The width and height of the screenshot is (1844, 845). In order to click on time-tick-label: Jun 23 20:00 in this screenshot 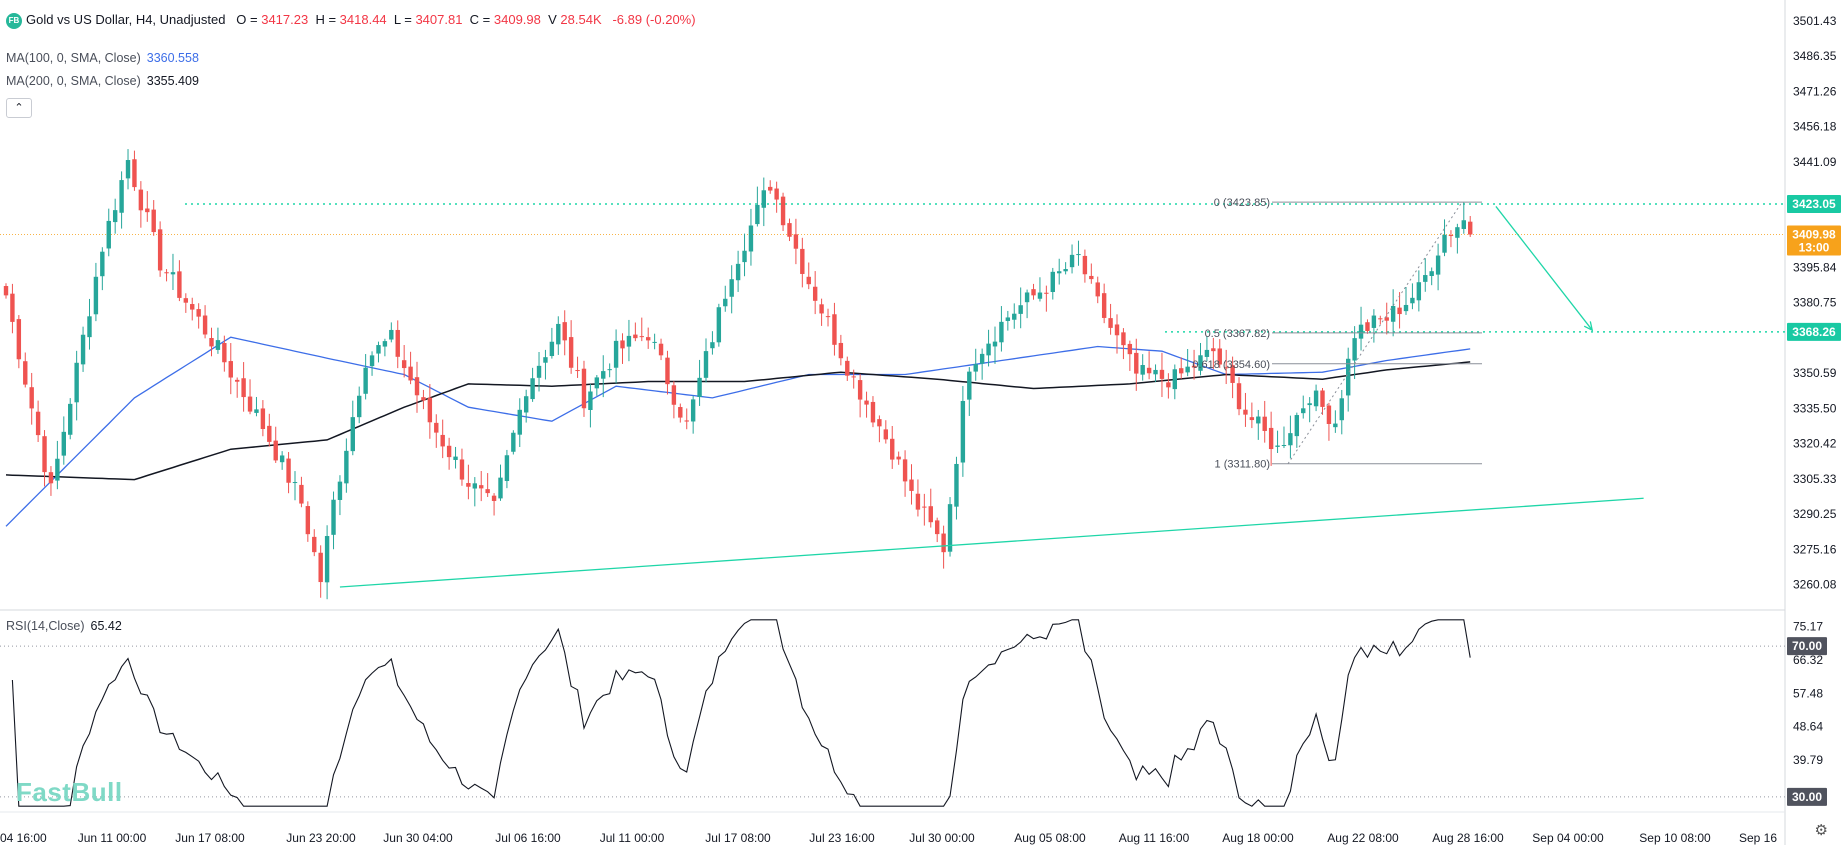, I will do `click(321, 838)`.